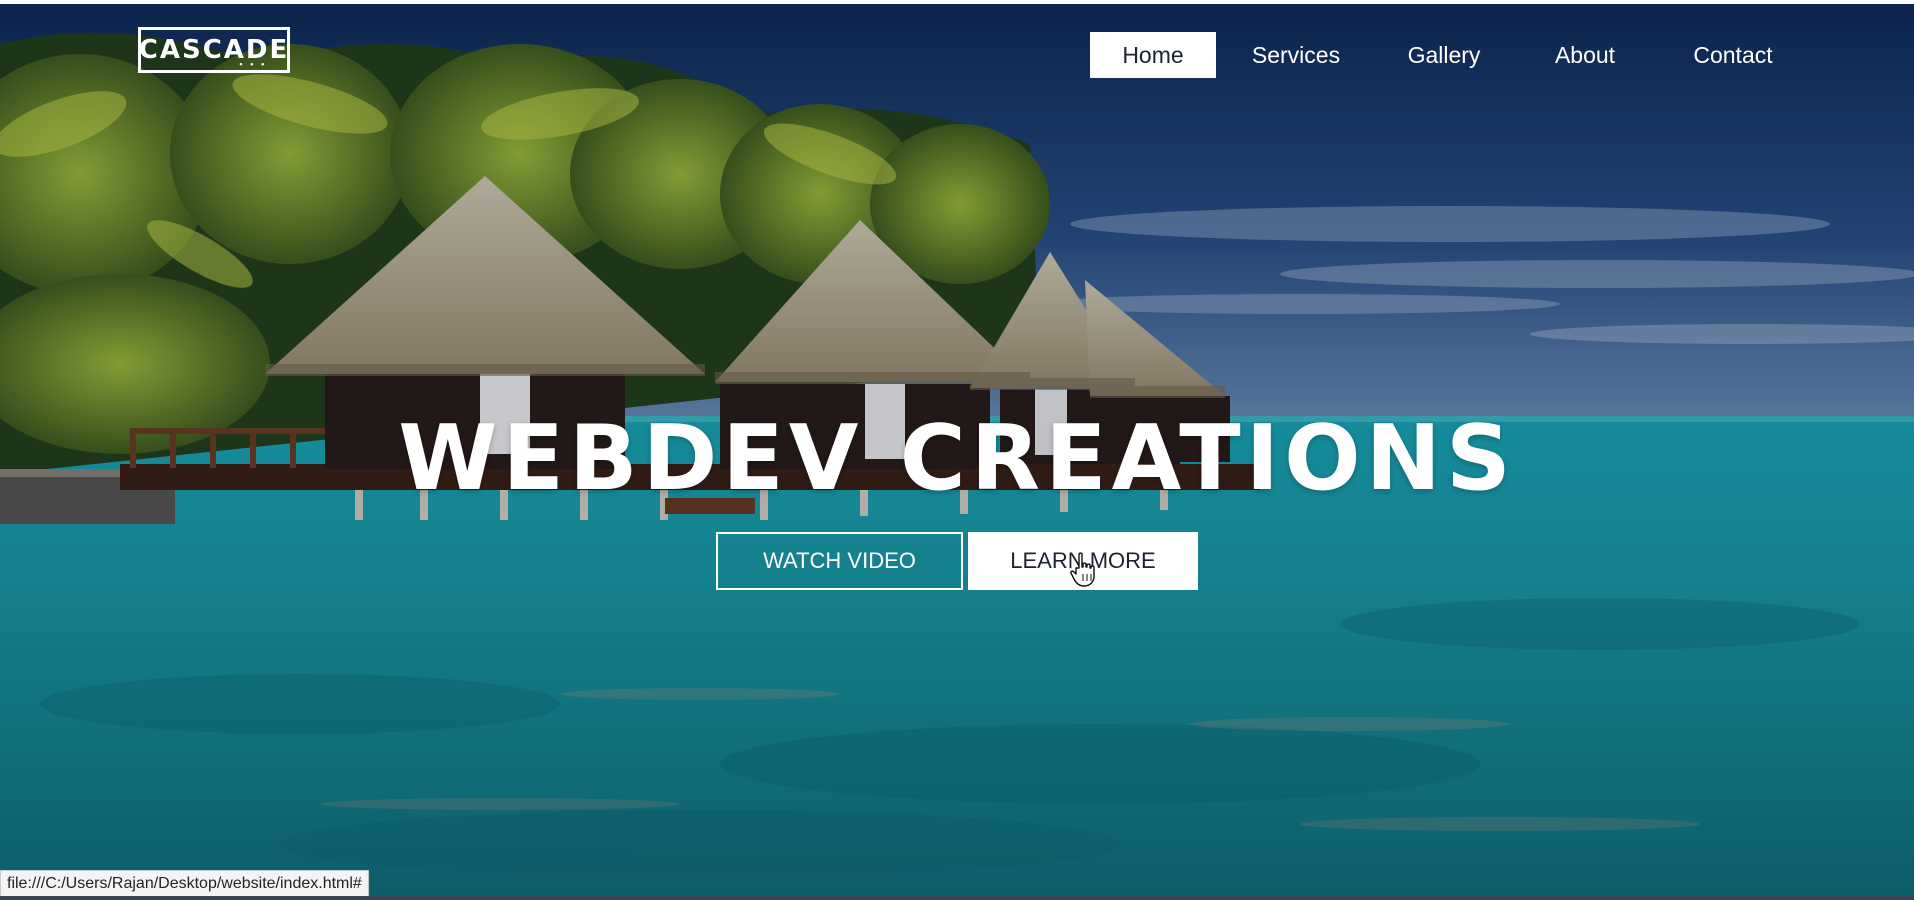 Image resolution: width=1914 pixels, height=900 pixels. Describe the element at coordinates (252, 65) in the screenshot. I see `logo-dots: • • •` at that location.